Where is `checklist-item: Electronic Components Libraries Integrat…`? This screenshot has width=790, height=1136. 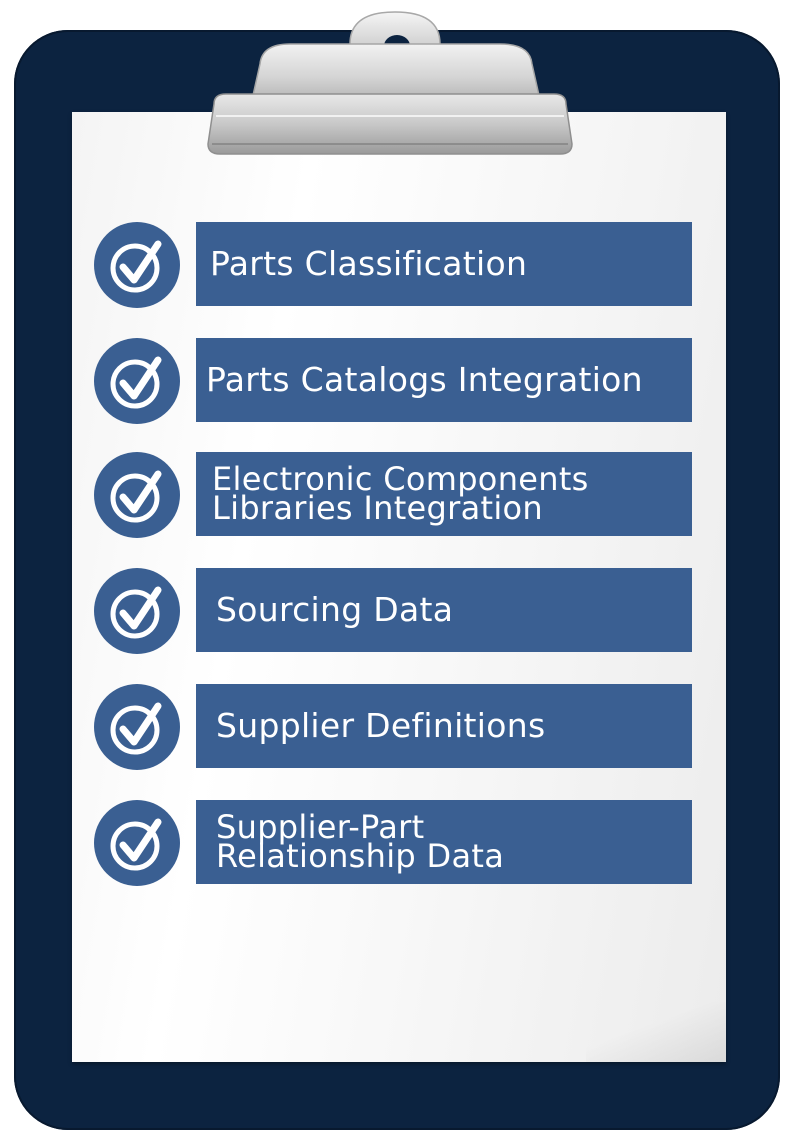
checklist-item: Electronic Components Libraries Integrat… is located at coordinates (395, 497).